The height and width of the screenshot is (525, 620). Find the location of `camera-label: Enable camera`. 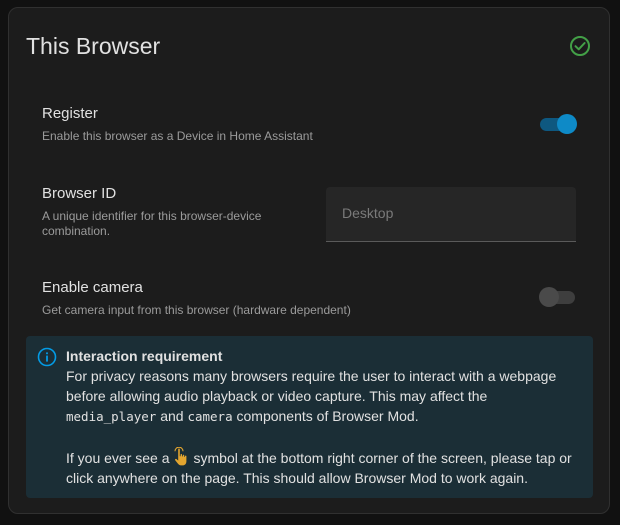

camera-label: Enable camera is located at coordinates (92, 287).